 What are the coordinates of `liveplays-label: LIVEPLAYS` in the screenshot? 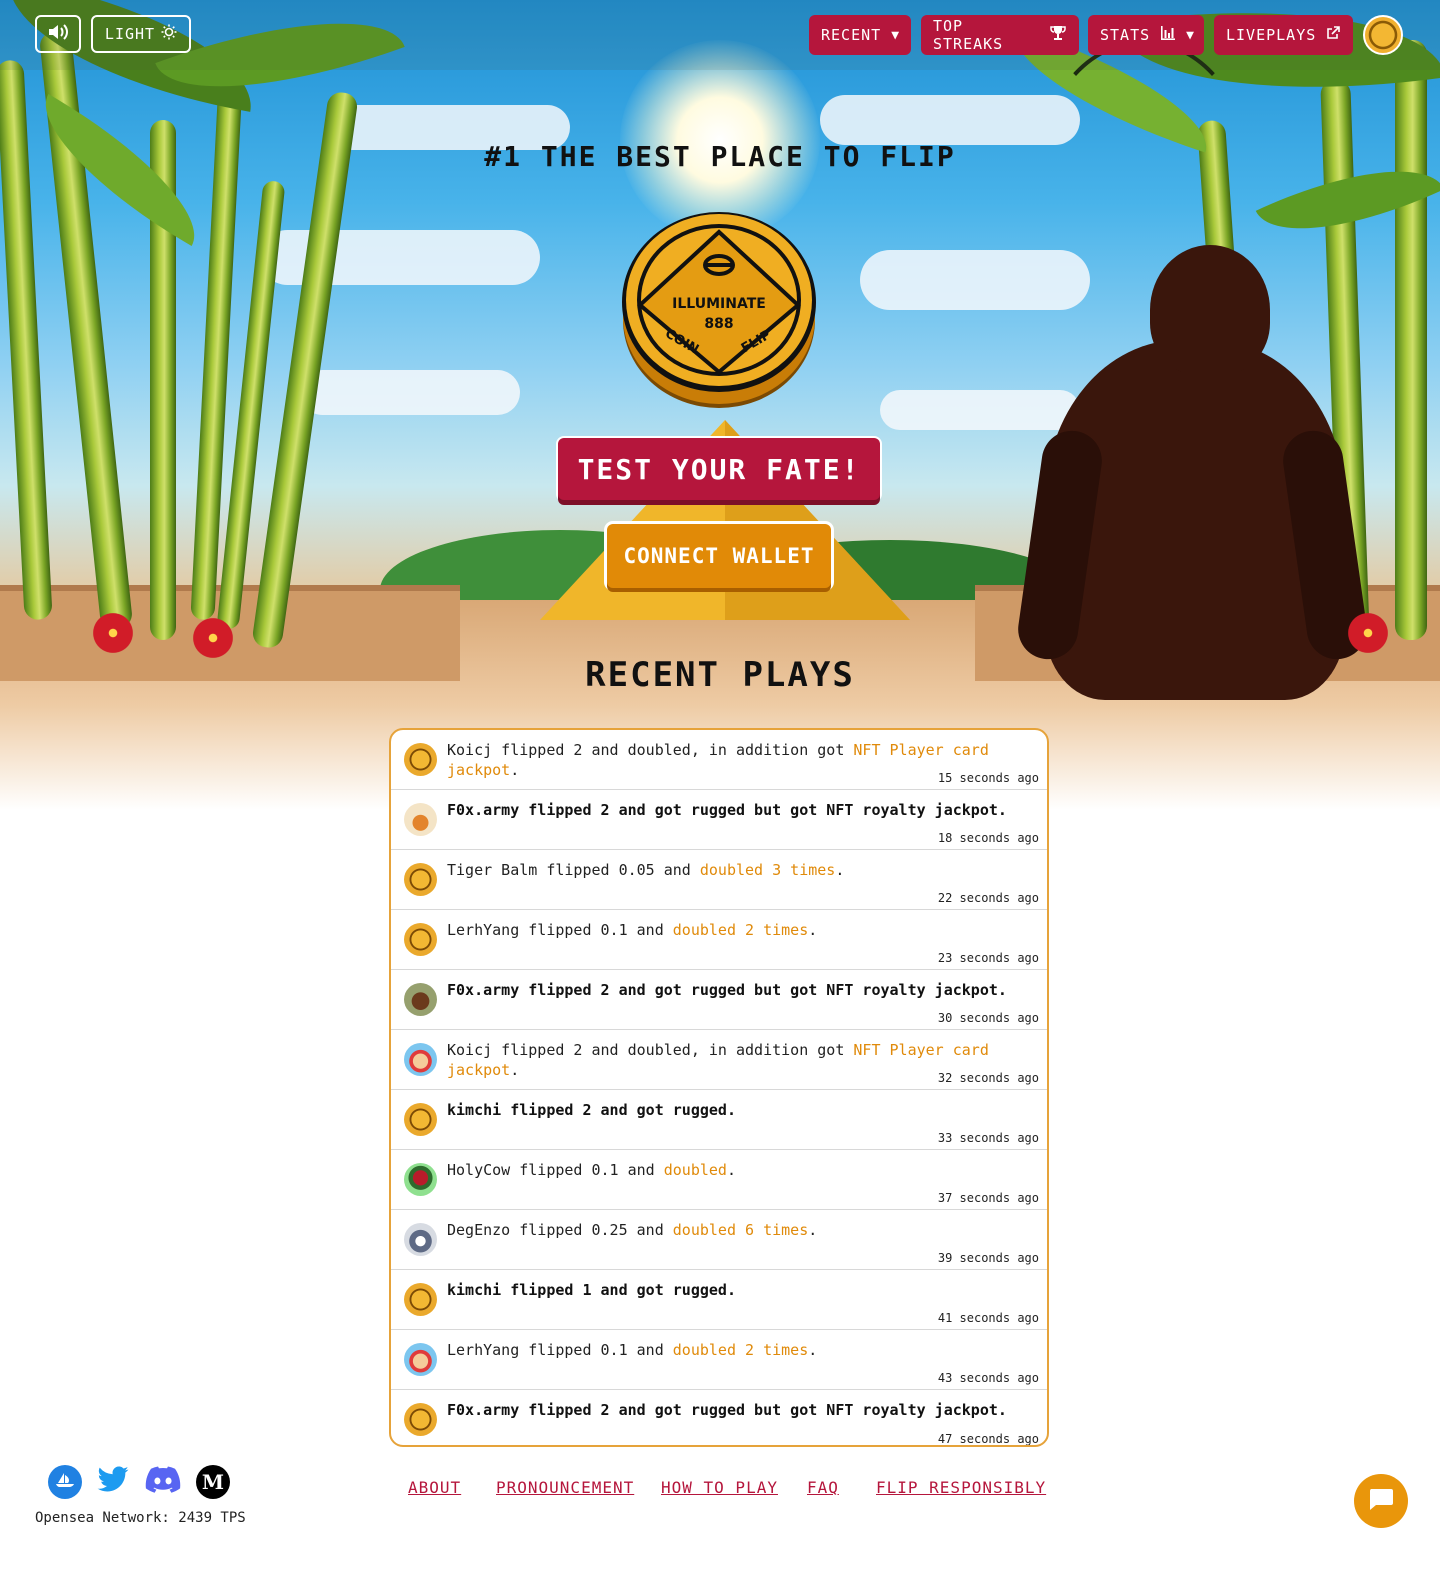 It's located at (1271, 35).